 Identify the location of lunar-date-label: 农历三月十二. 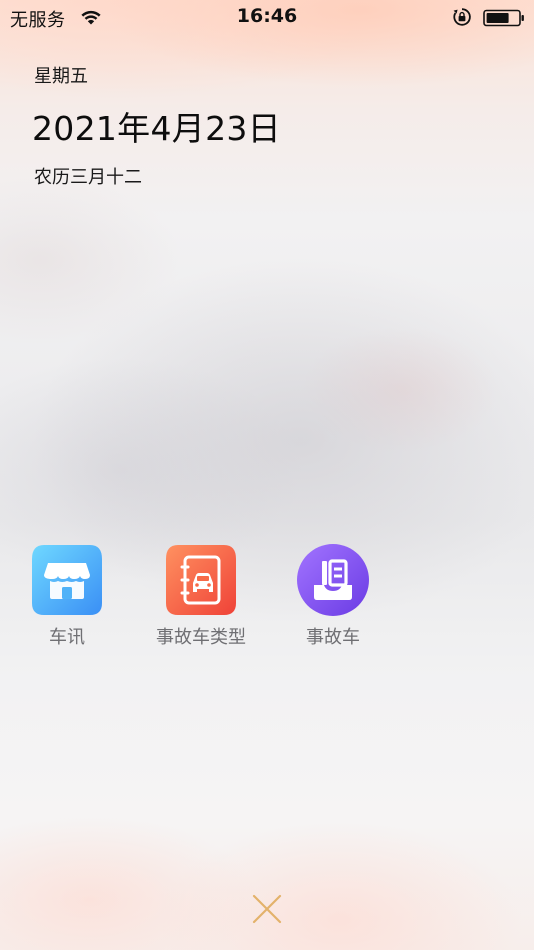
(88, 177).